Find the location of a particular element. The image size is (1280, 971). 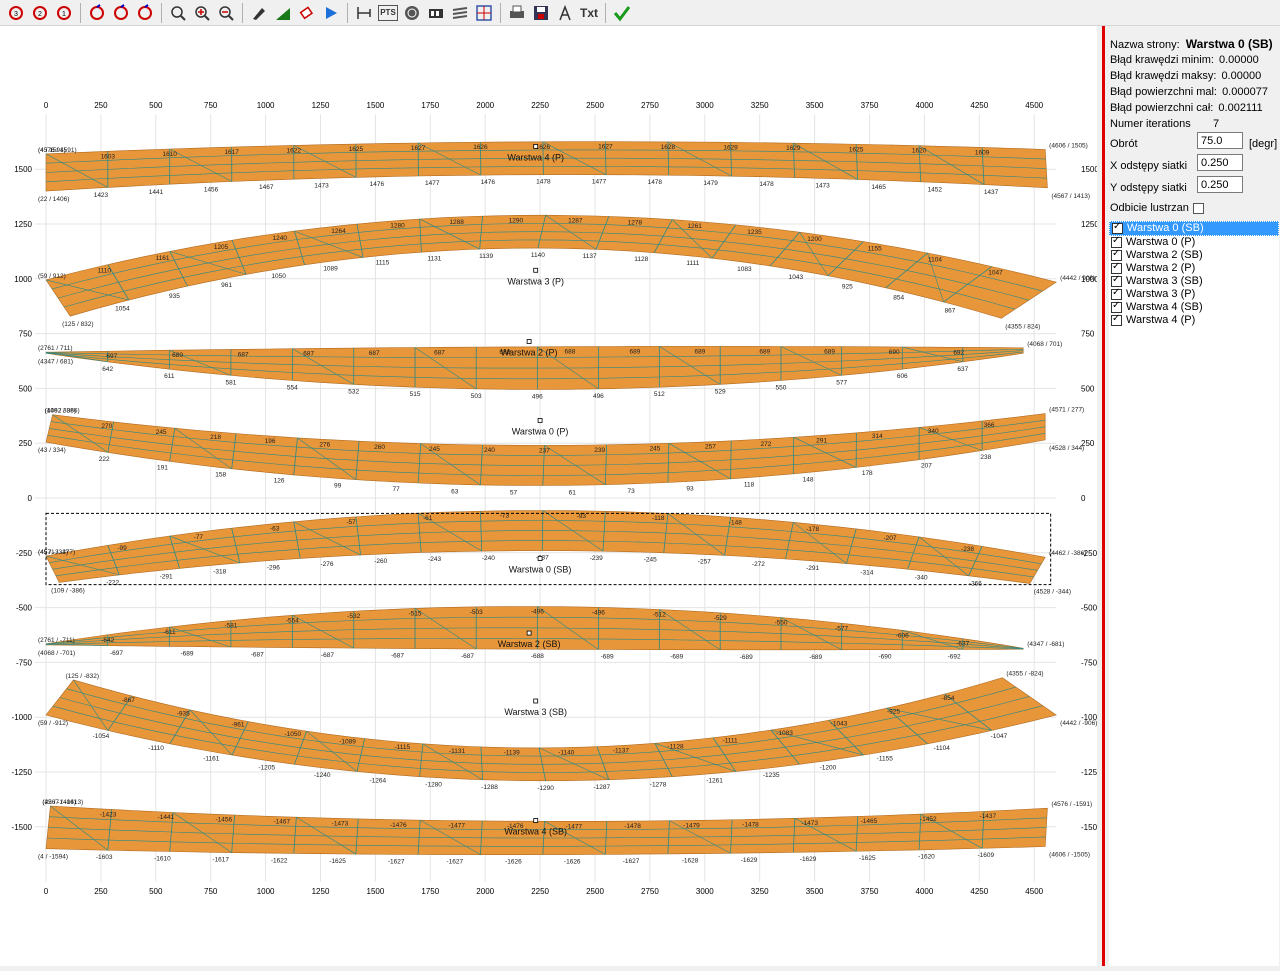

erase-icon is located at coordinates (307, 13).